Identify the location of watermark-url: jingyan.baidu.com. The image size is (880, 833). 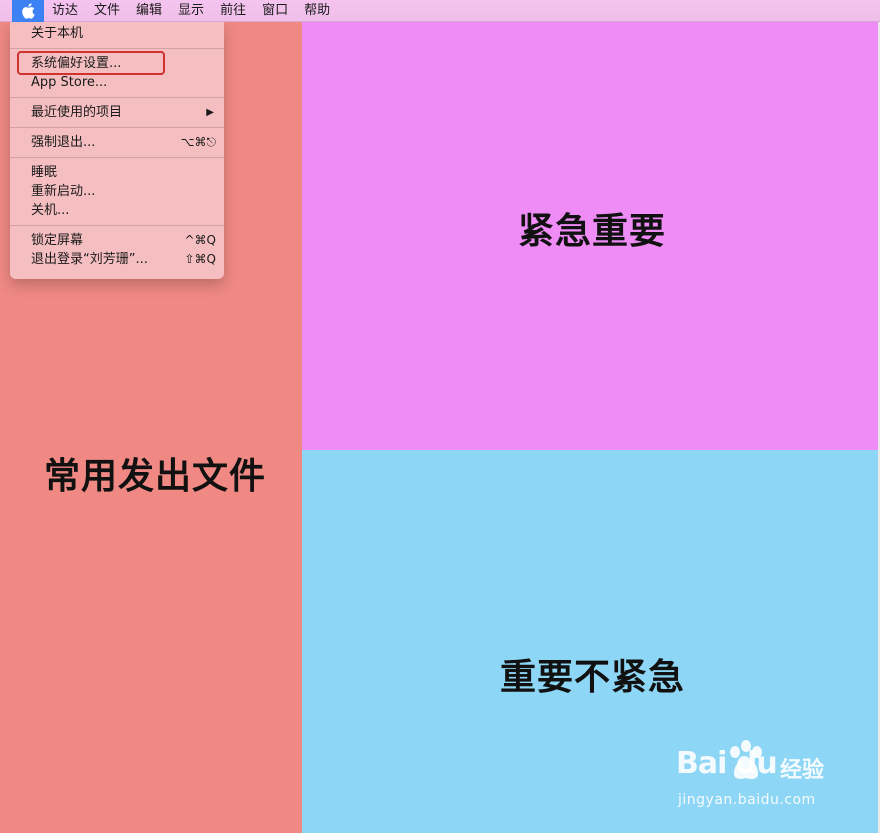
(747, 800).